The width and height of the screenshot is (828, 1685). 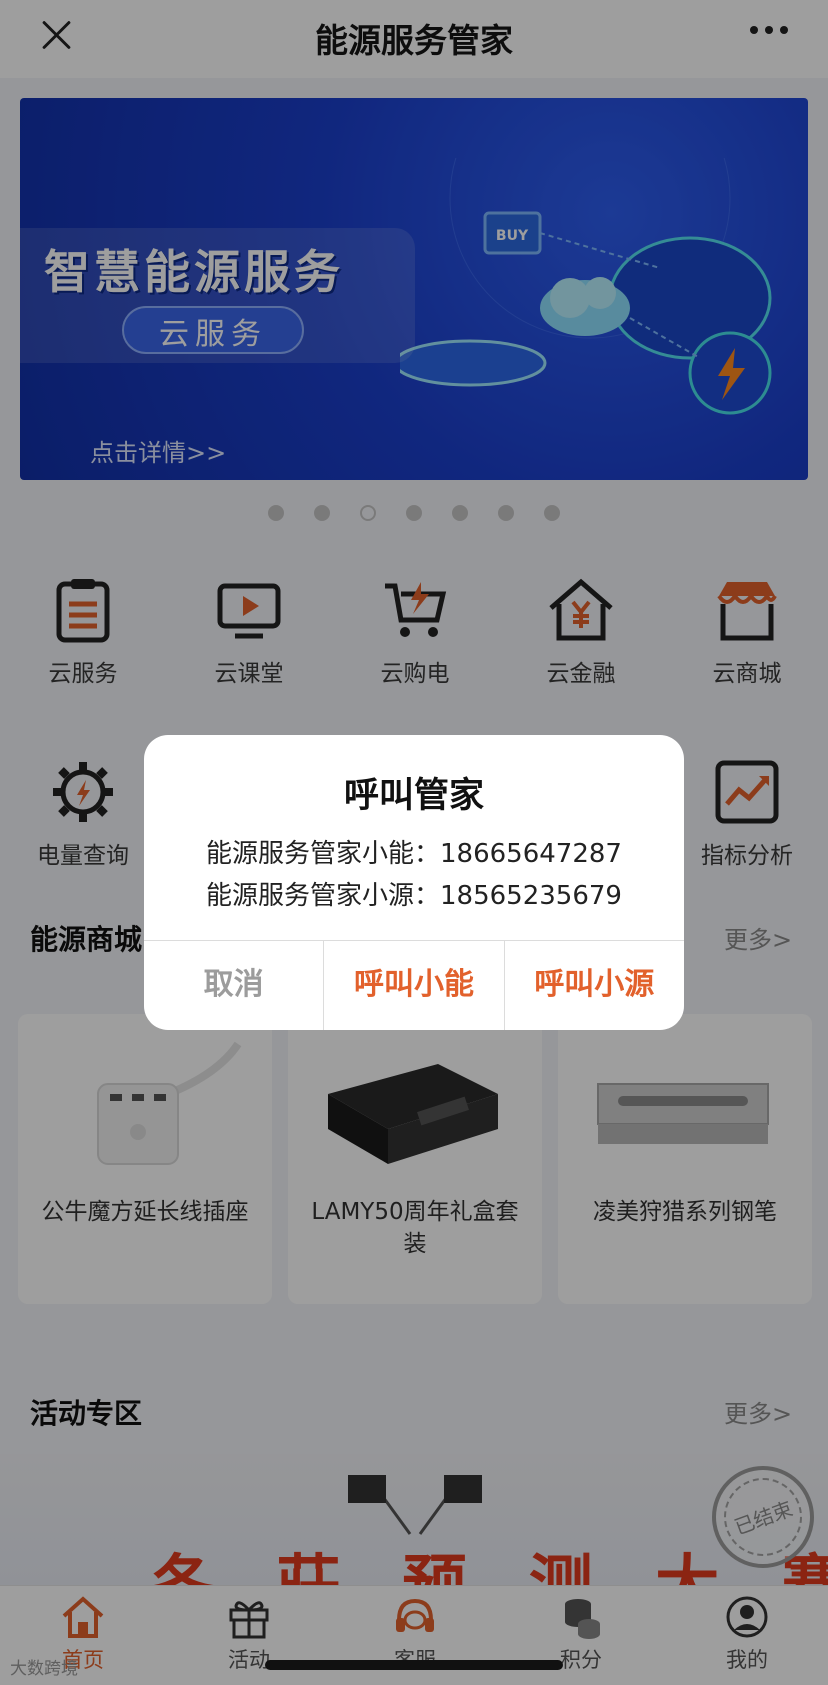 What do you see at coordinates (414, 1665) in the screenshot?
I see `home-indicator` at bounding box center [414, 1665].